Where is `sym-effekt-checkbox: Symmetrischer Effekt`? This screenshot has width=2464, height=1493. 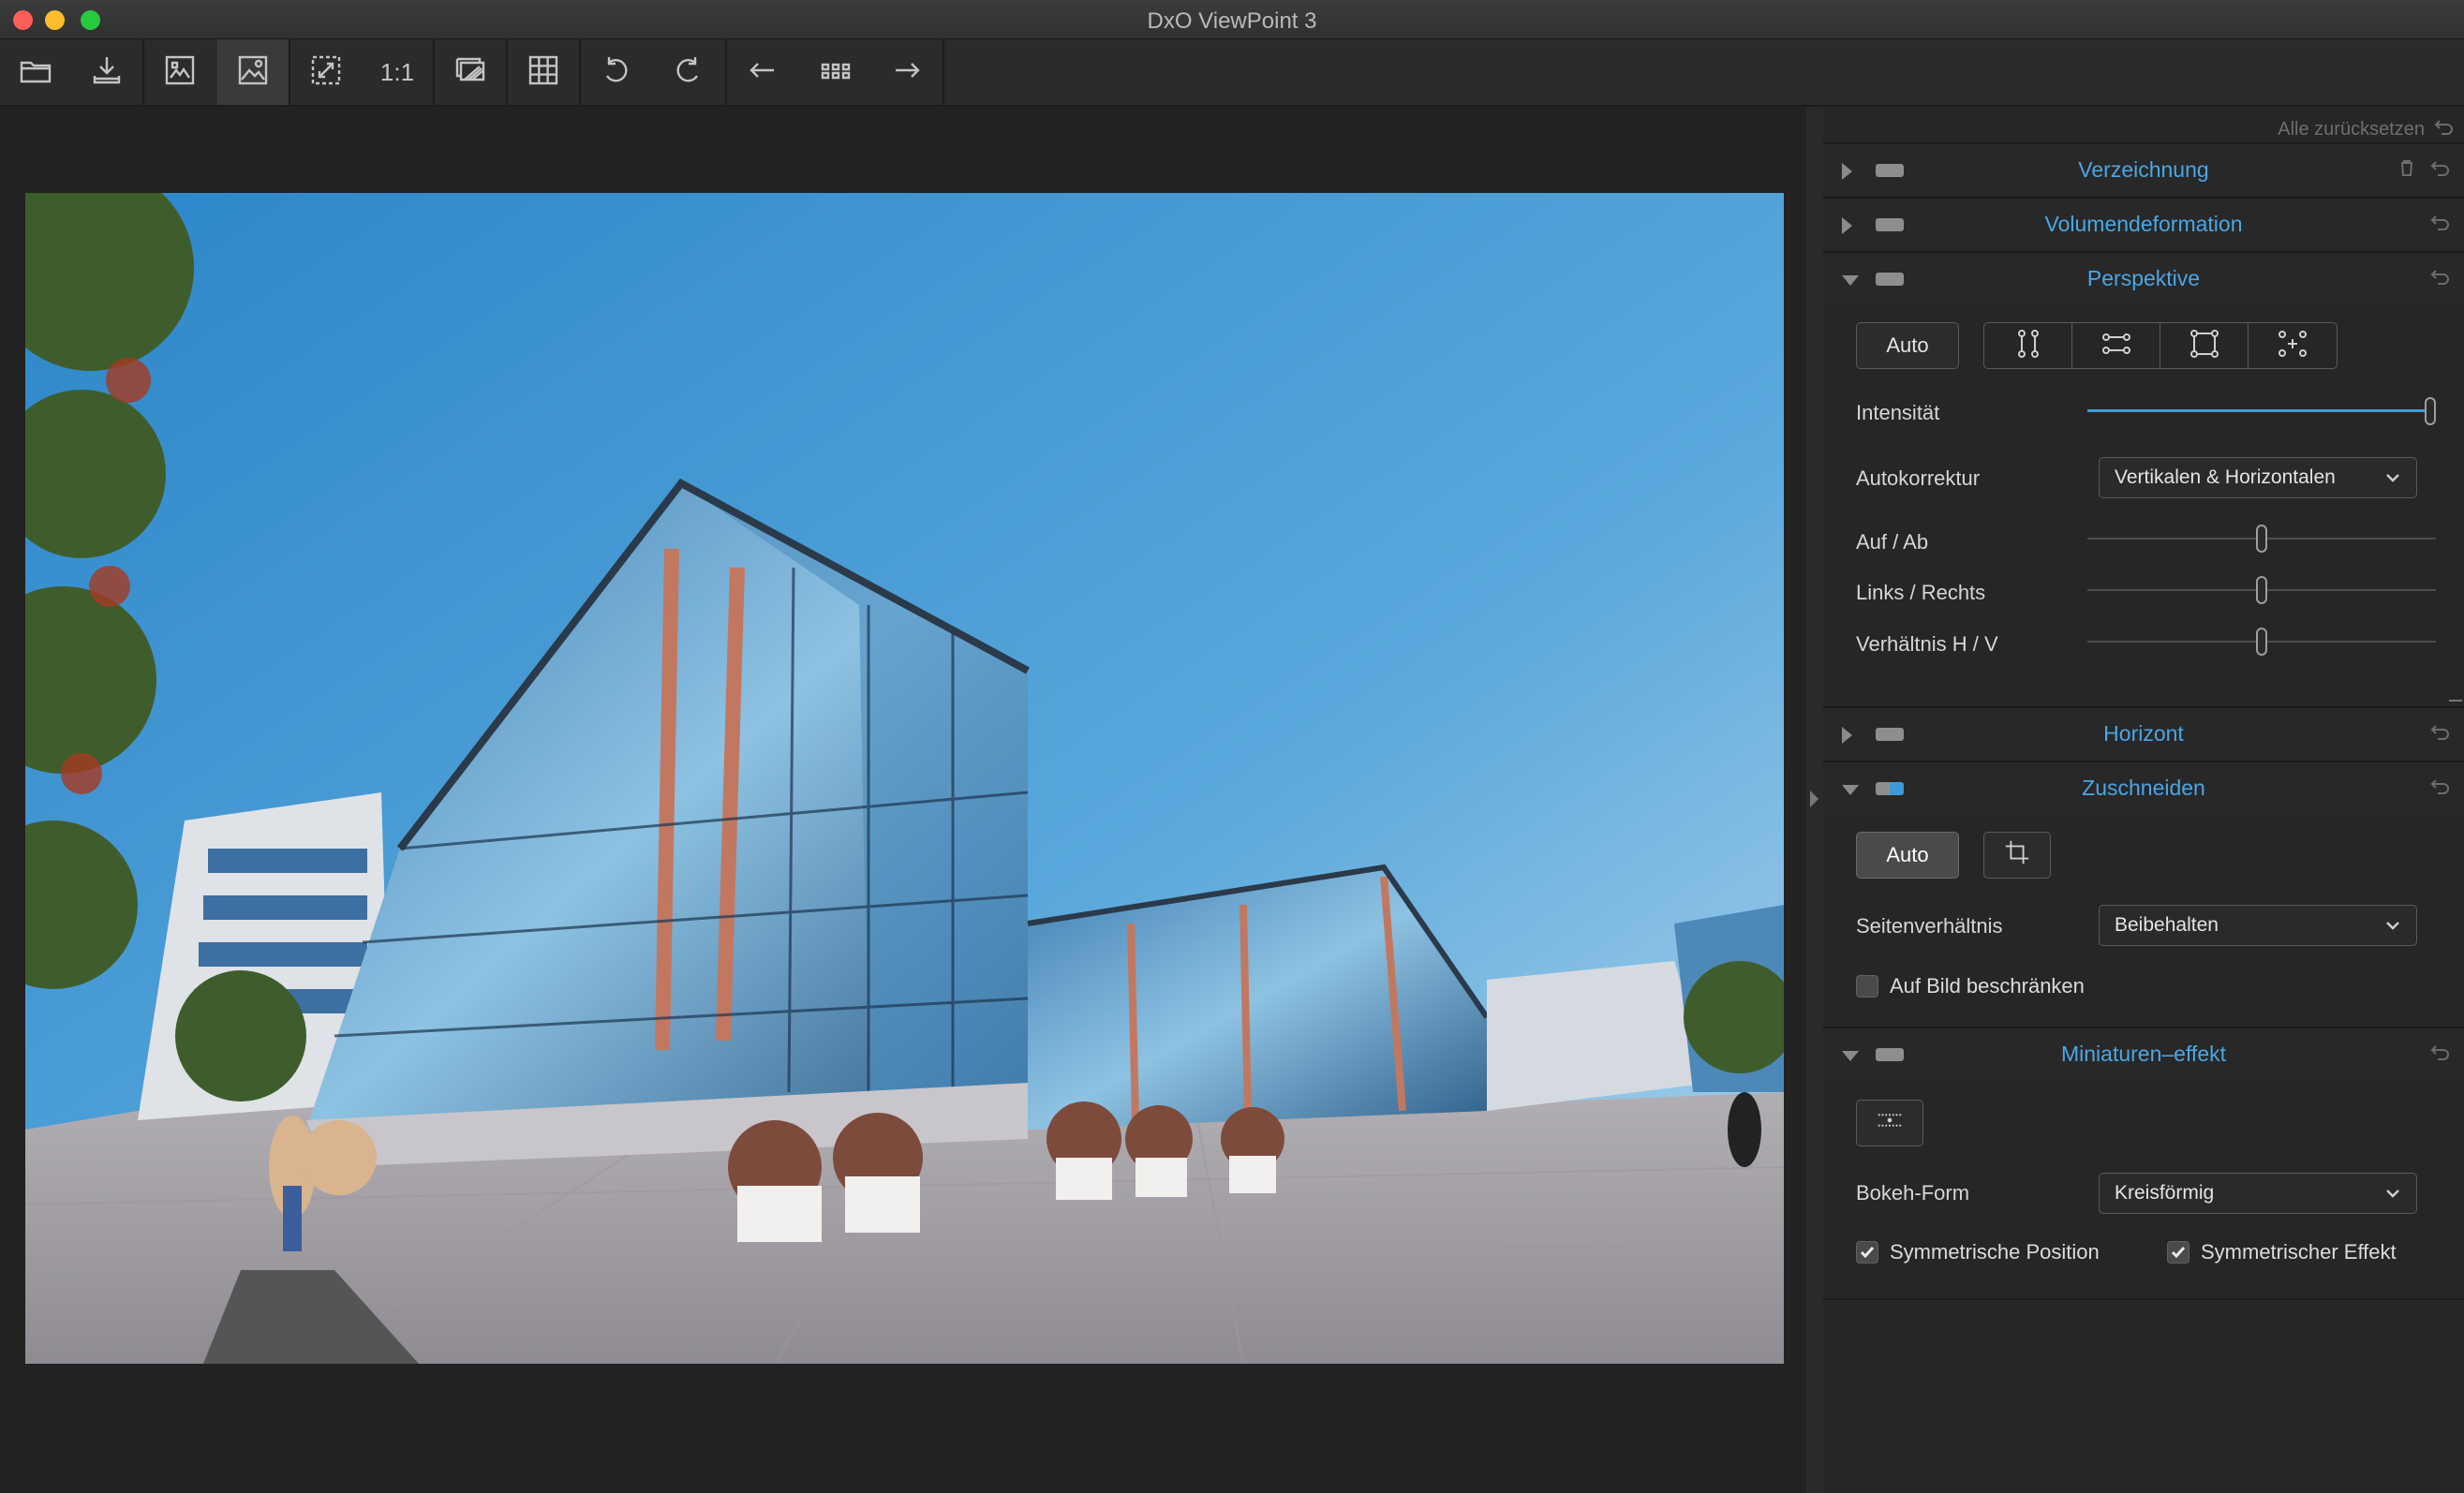
sym-effekt-checkbox: Symmetrischer Effekt is located at coordinates (2282, 1252).